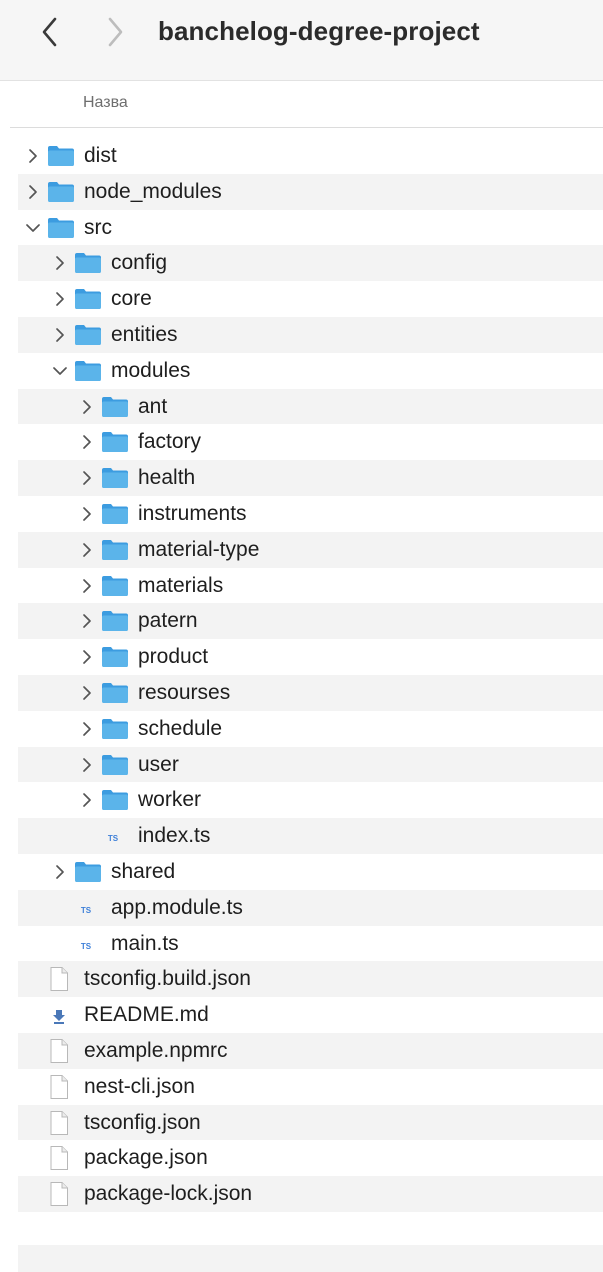 Image resolution: width=603 pixels, height=1272 pixels. Describe the element at coordinates (310, 1122) in the screenshot. I see `list-item-tsconfig-json: tsconfig.json` at that location.